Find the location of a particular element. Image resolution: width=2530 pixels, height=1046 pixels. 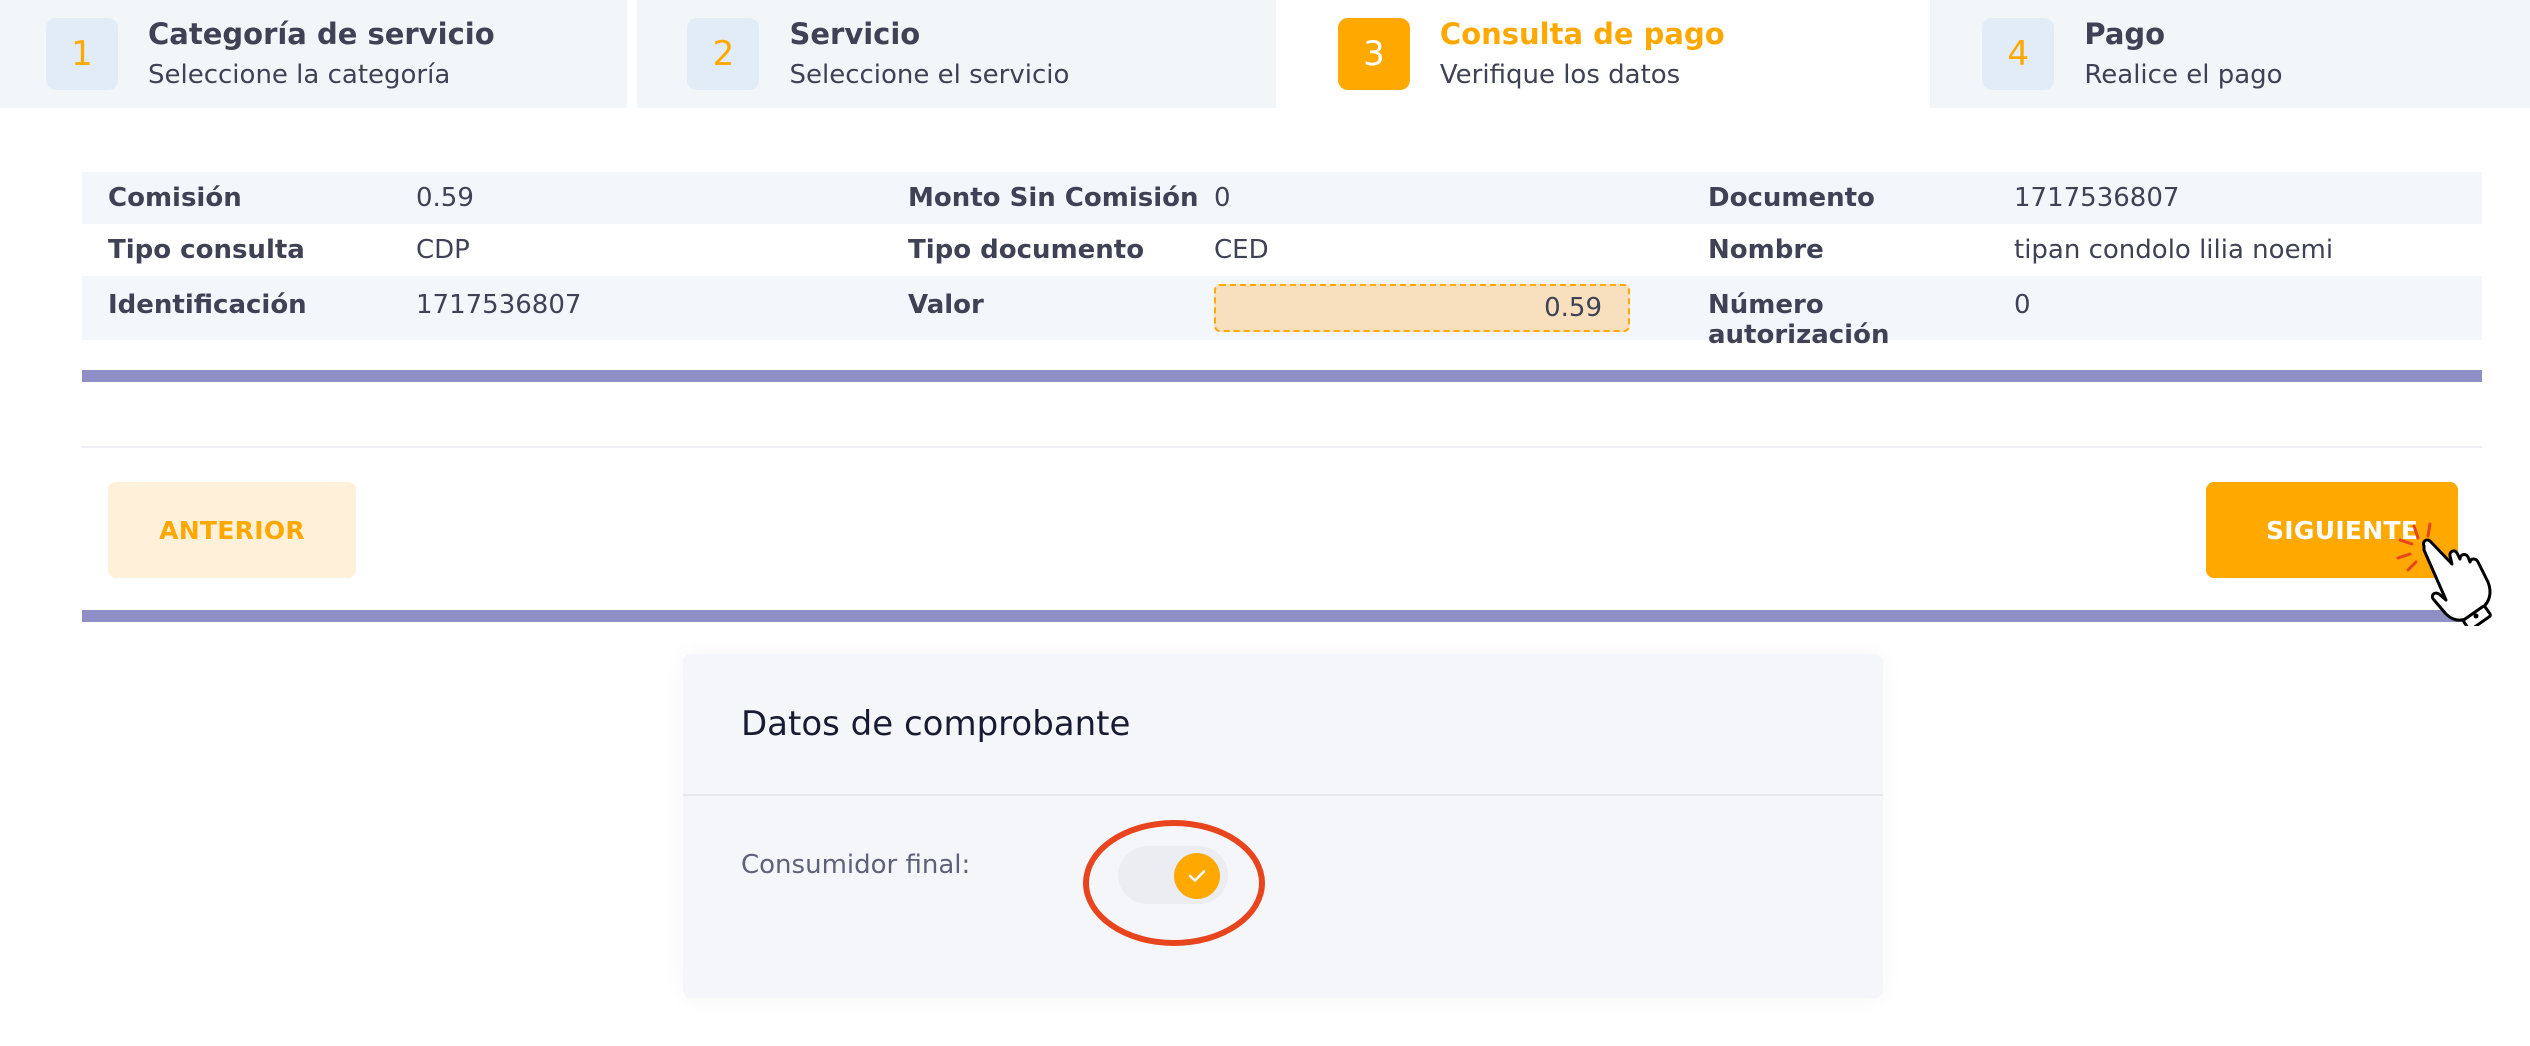

documento-label: Documento is located at coordinates (1791, 198).